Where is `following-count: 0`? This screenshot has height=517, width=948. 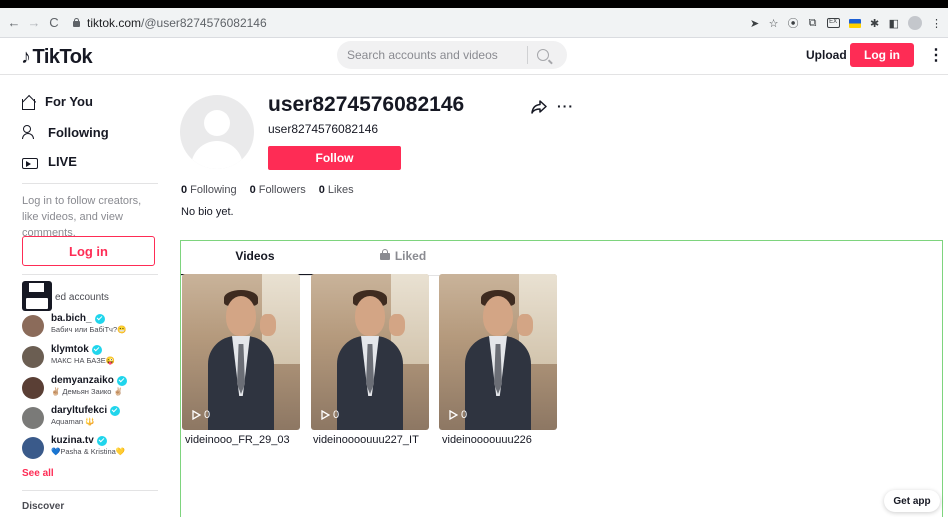 following-count: 0 is located at coordinates (184, 190).